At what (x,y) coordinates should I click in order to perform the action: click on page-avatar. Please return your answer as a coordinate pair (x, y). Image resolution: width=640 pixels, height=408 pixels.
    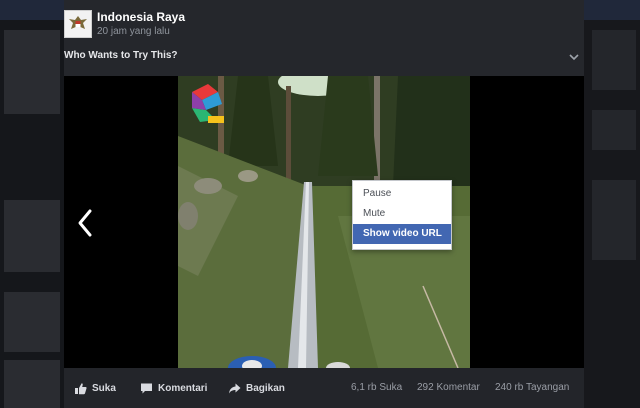
    Looking at the image, I should click on (78, 24).